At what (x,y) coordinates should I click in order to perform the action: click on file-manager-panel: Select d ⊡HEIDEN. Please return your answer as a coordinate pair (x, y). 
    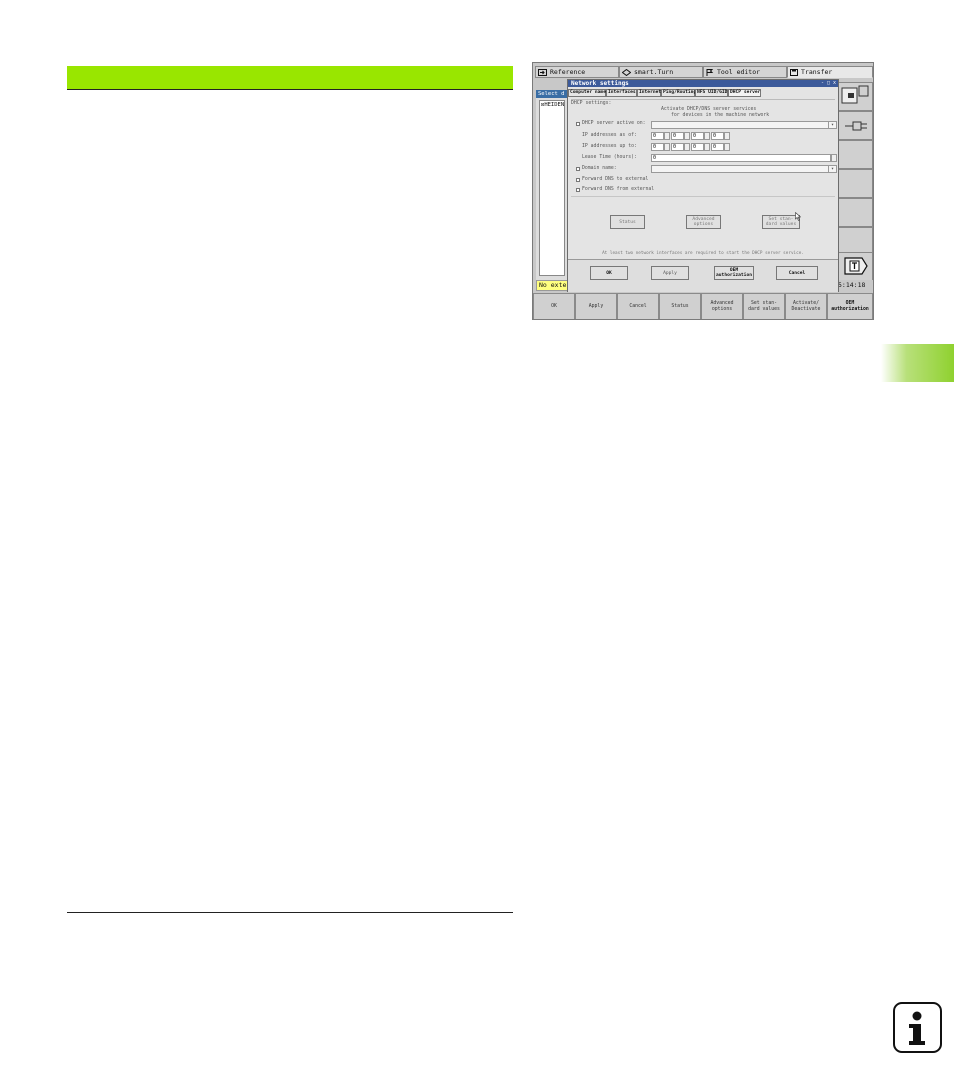
    Looking at the image, I should click on (552, 185).